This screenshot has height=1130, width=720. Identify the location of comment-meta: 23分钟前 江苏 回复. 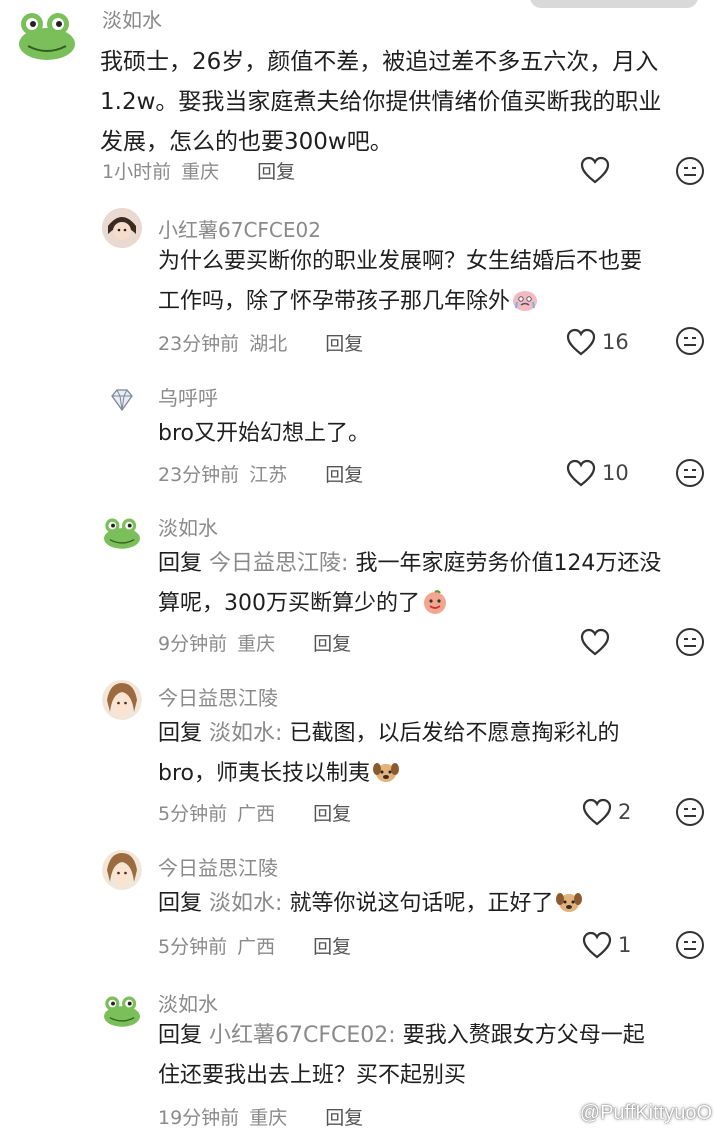
(265, 473).